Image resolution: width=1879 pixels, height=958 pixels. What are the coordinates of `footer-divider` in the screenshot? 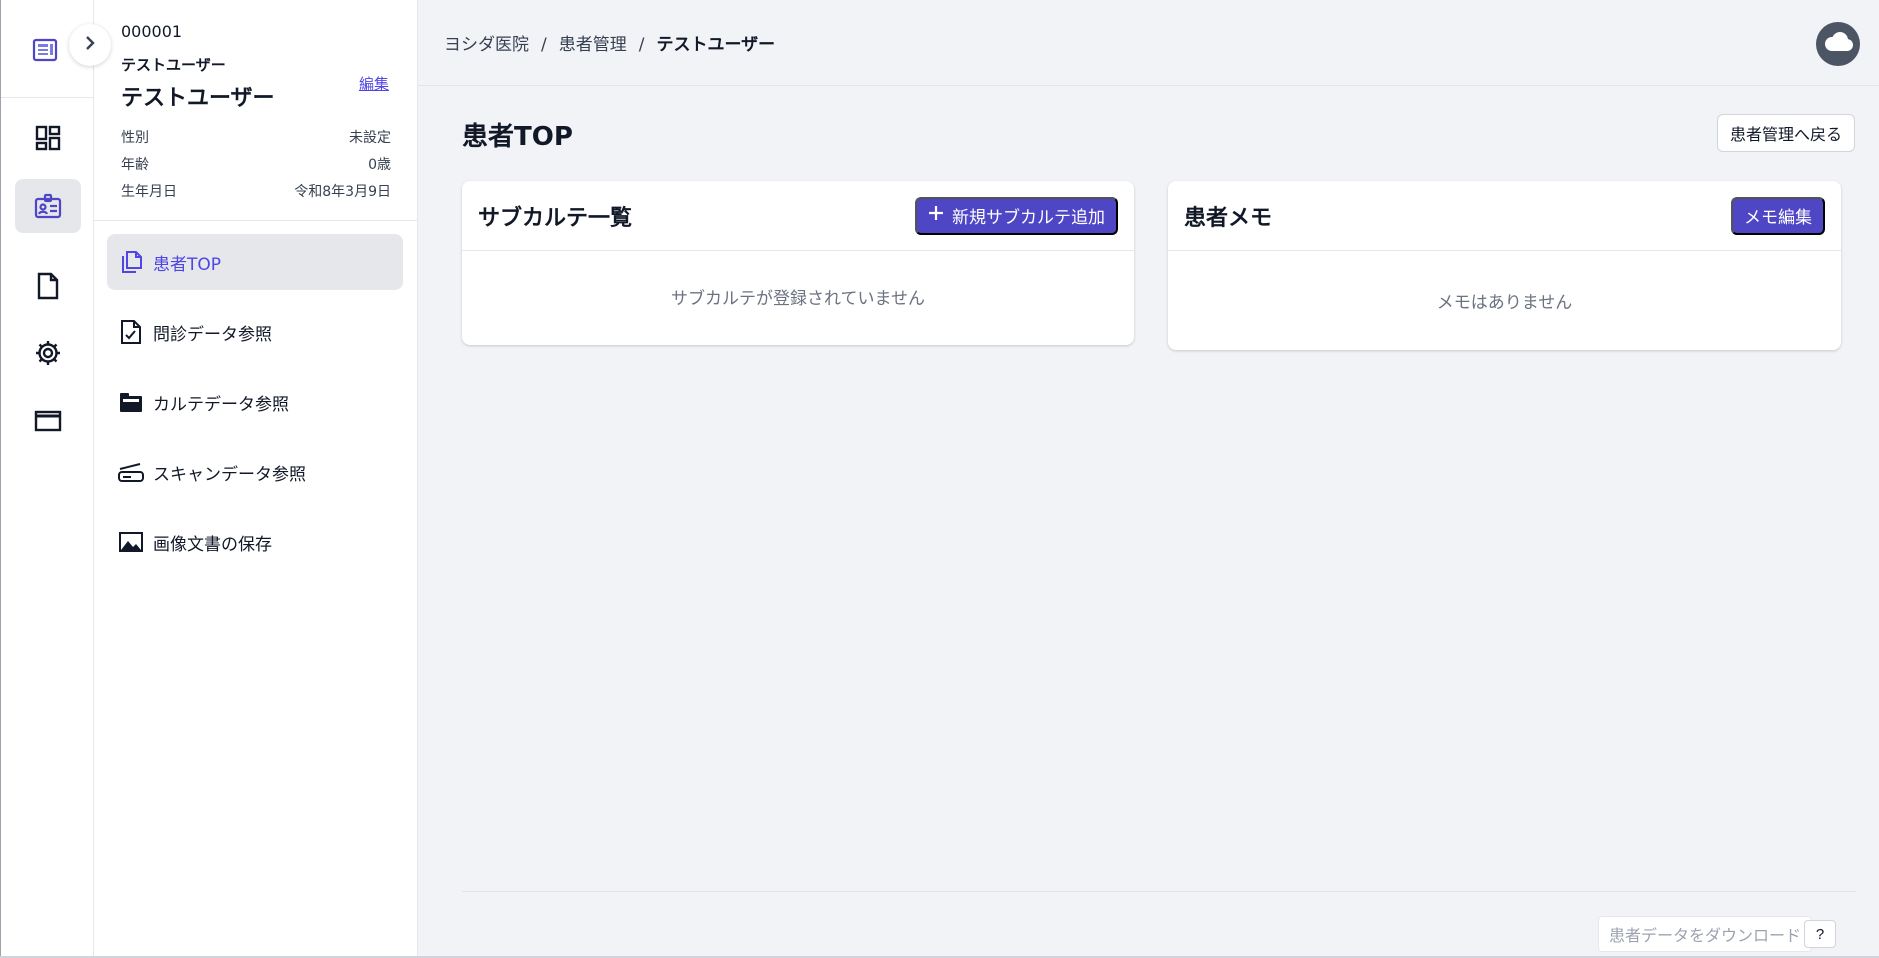 It's located at (1159, 891).